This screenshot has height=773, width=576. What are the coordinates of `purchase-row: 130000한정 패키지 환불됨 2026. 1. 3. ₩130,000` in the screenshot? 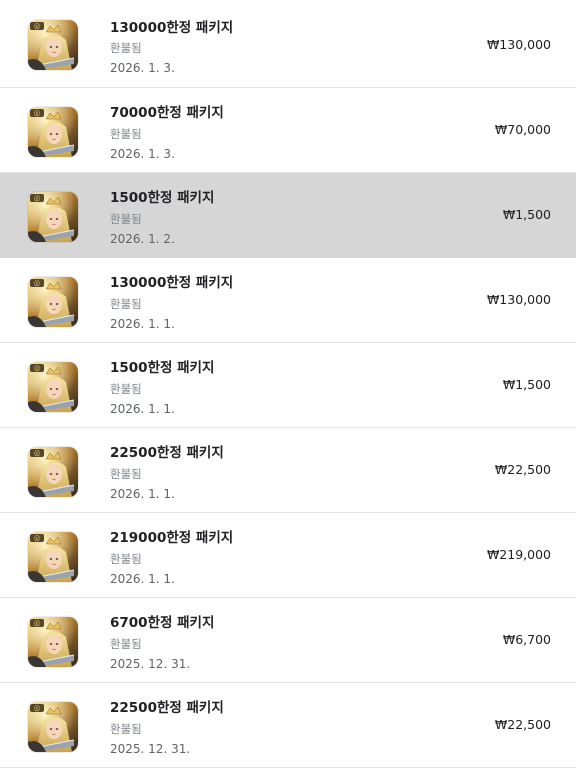 It's located at (288, 44).